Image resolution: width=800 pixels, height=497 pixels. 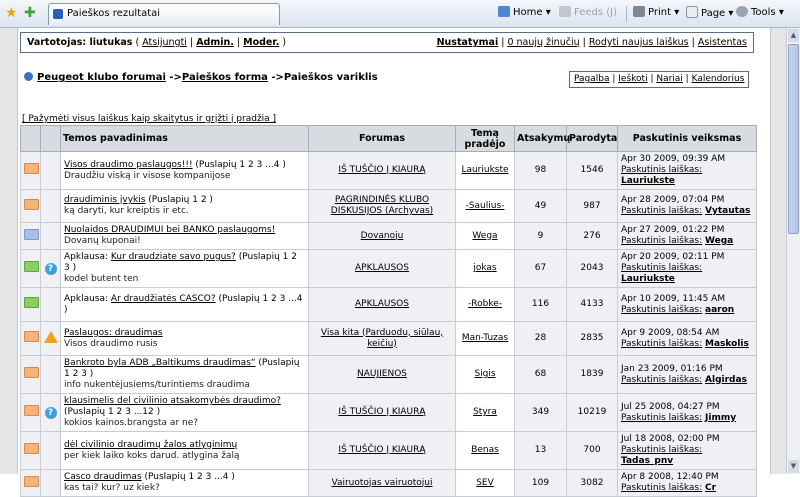 I want to click on last-poster-link: Jimmy, so click(x=720, y=418).